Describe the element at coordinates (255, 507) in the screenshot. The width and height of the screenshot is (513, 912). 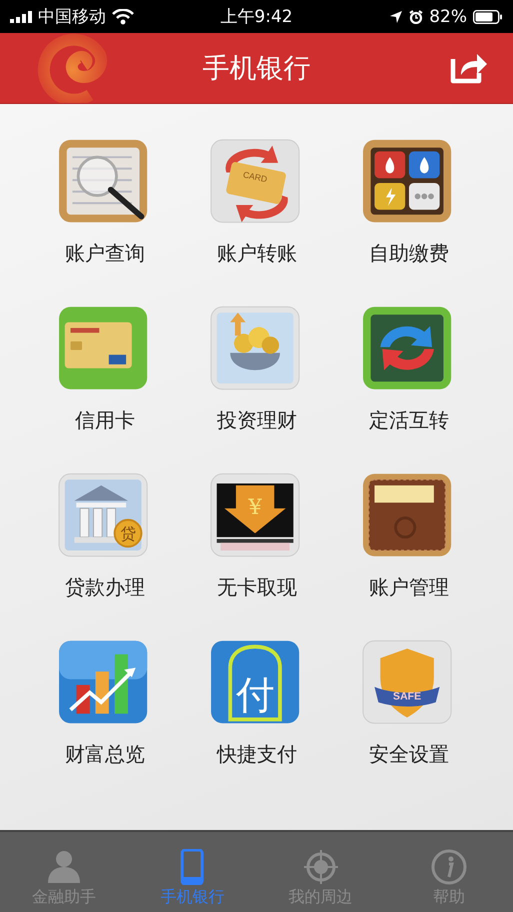
I see `yen-text: ¥` at that location.